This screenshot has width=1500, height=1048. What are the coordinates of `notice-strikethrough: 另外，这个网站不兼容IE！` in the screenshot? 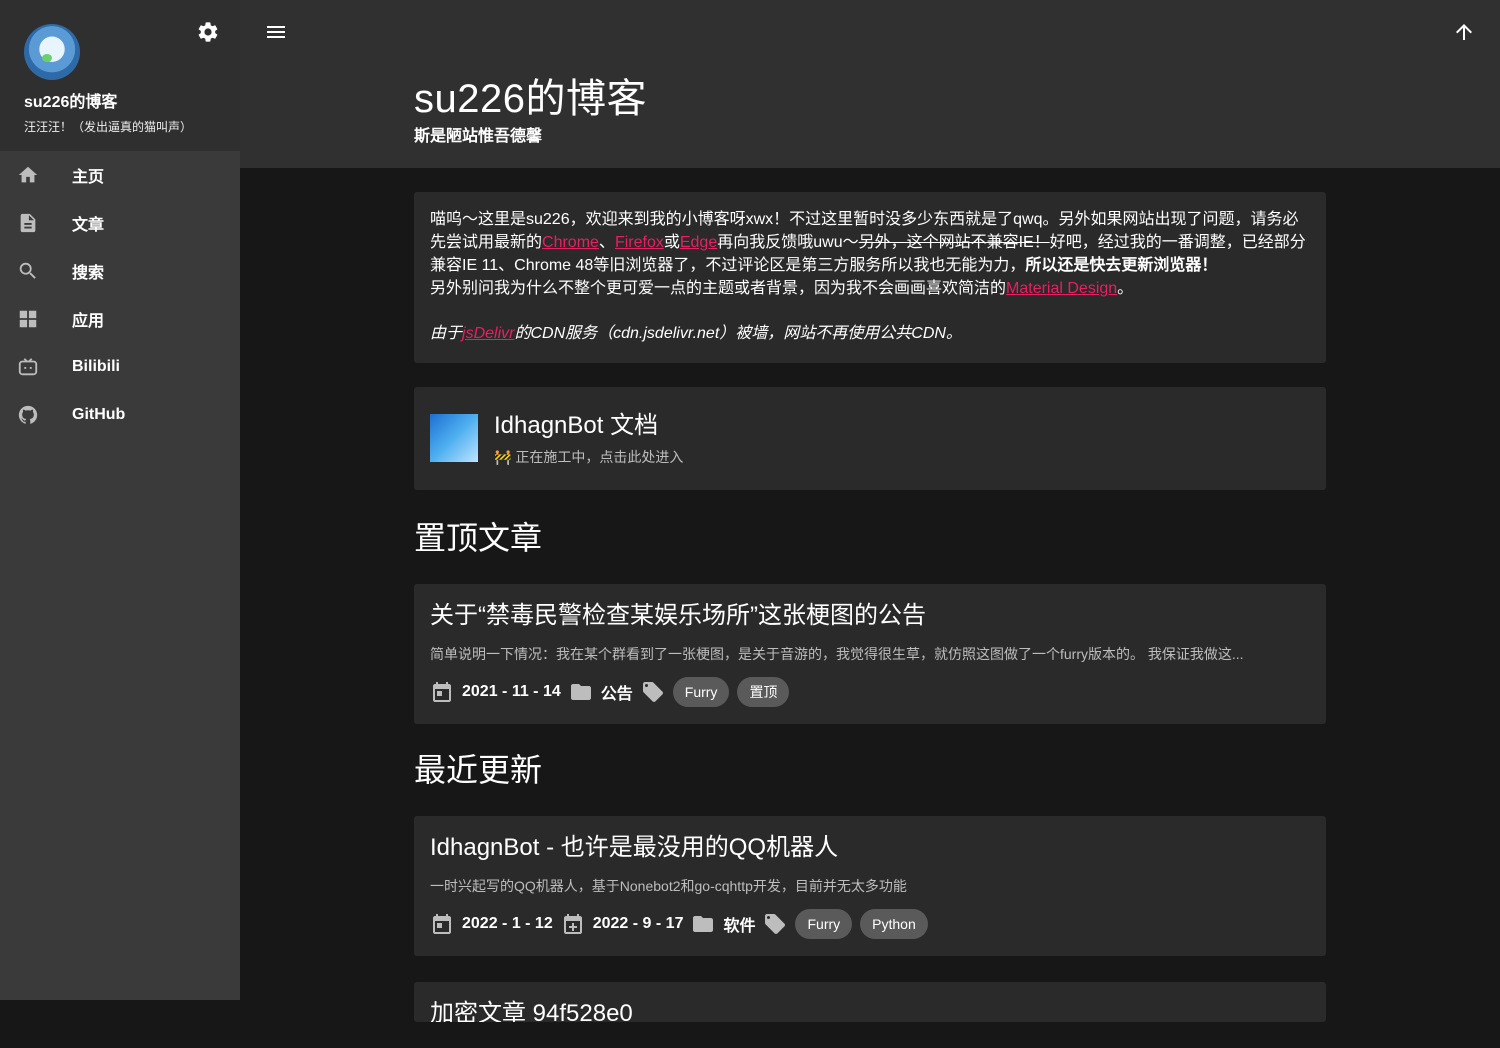 It's located at (954, 242).